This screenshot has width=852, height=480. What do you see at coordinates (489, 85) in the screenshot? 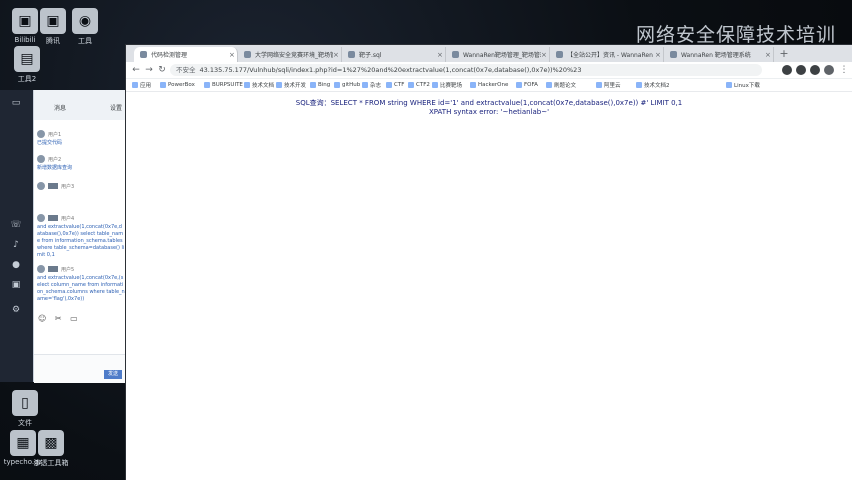
I see `bookmark: HackerOne` at bounding box center [489, 85].